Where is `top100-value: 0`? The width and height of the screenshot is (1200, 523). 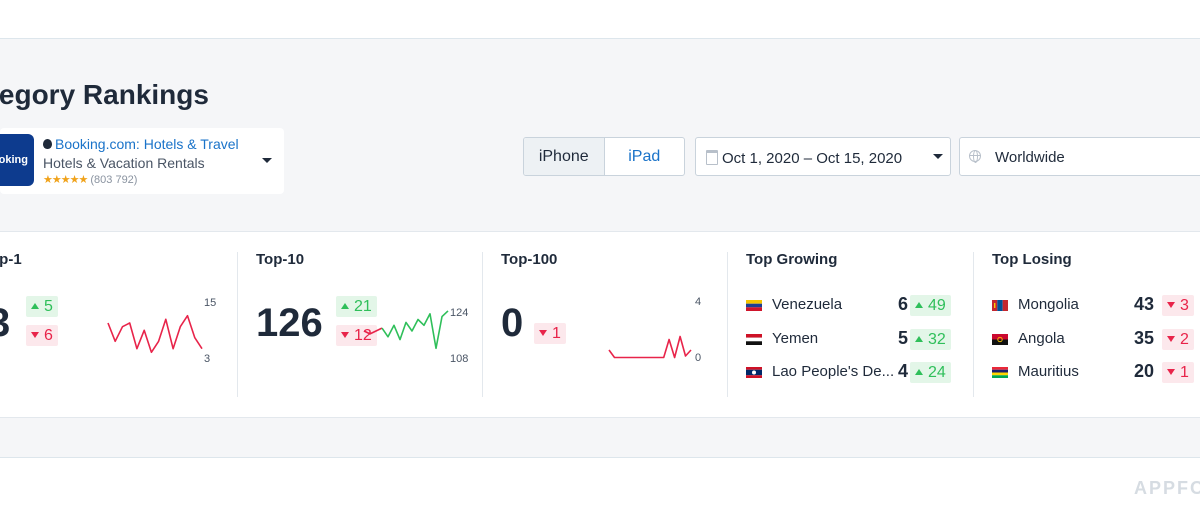
top100-value: 0 is located at coordinates (512, 323).